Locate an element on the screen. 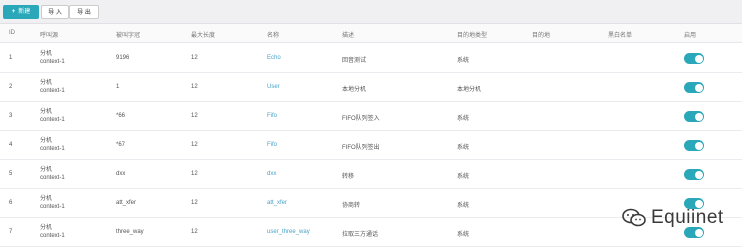 The image size is (742, 252). column-header-id: ID is located at coordinates (12, 33).